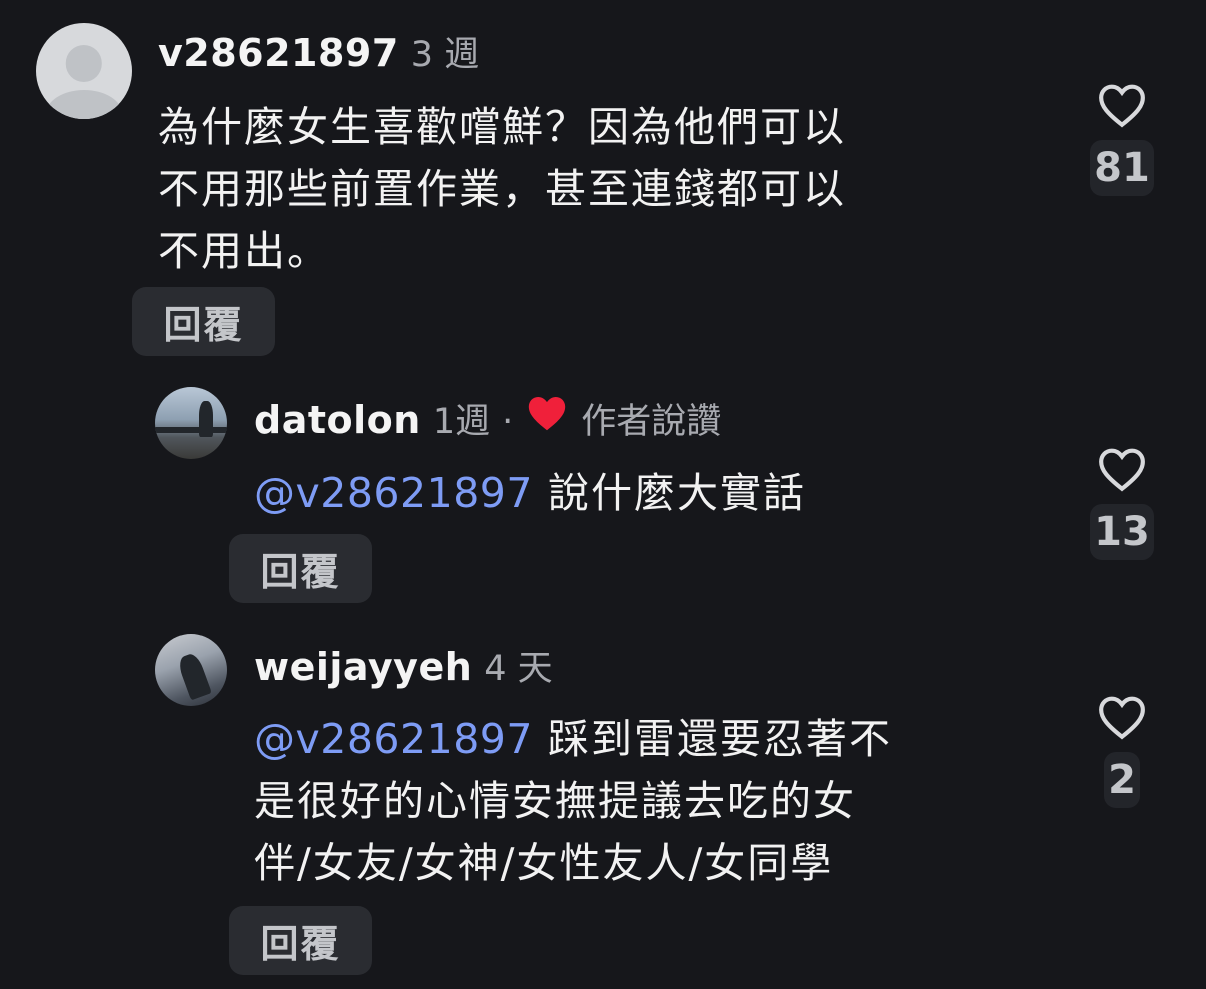 Image resolution: width=1206 pixels, height=989 pixels. Describe the element at coordinates (1122, 532) in the screenshot. I see `like-count: 13` at that location.